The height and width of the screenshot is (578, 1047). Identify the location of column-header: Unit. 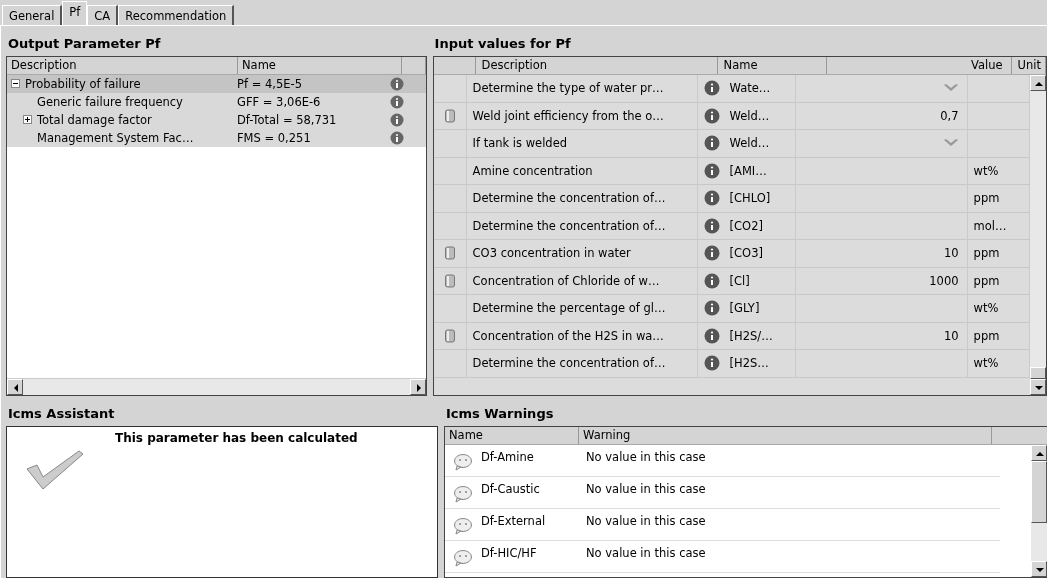
(1028, 65).